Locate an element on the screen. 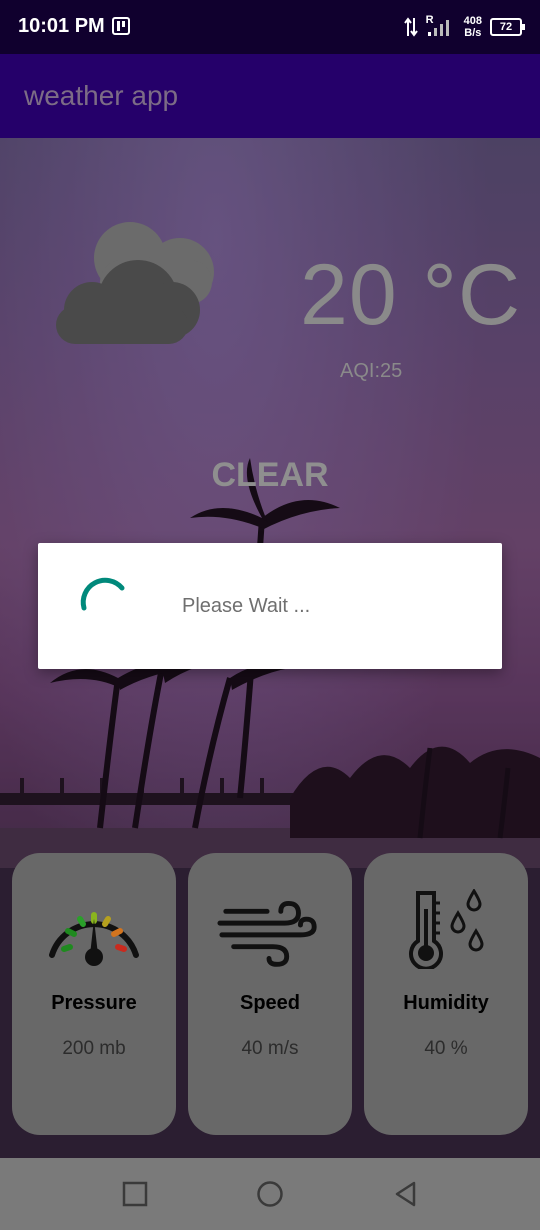  navigation-bar is located at coordinates (270, 1194).